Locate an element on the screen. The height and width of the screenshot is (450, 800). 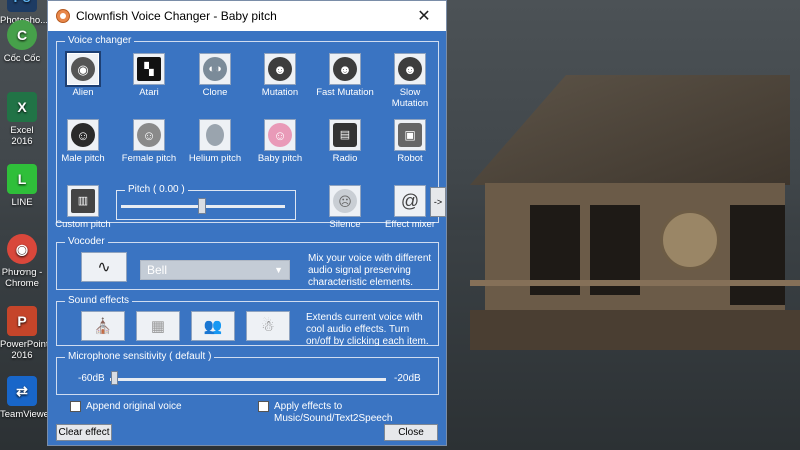
voice-changer-title: Voice changer is located at coordinates (100, 40).